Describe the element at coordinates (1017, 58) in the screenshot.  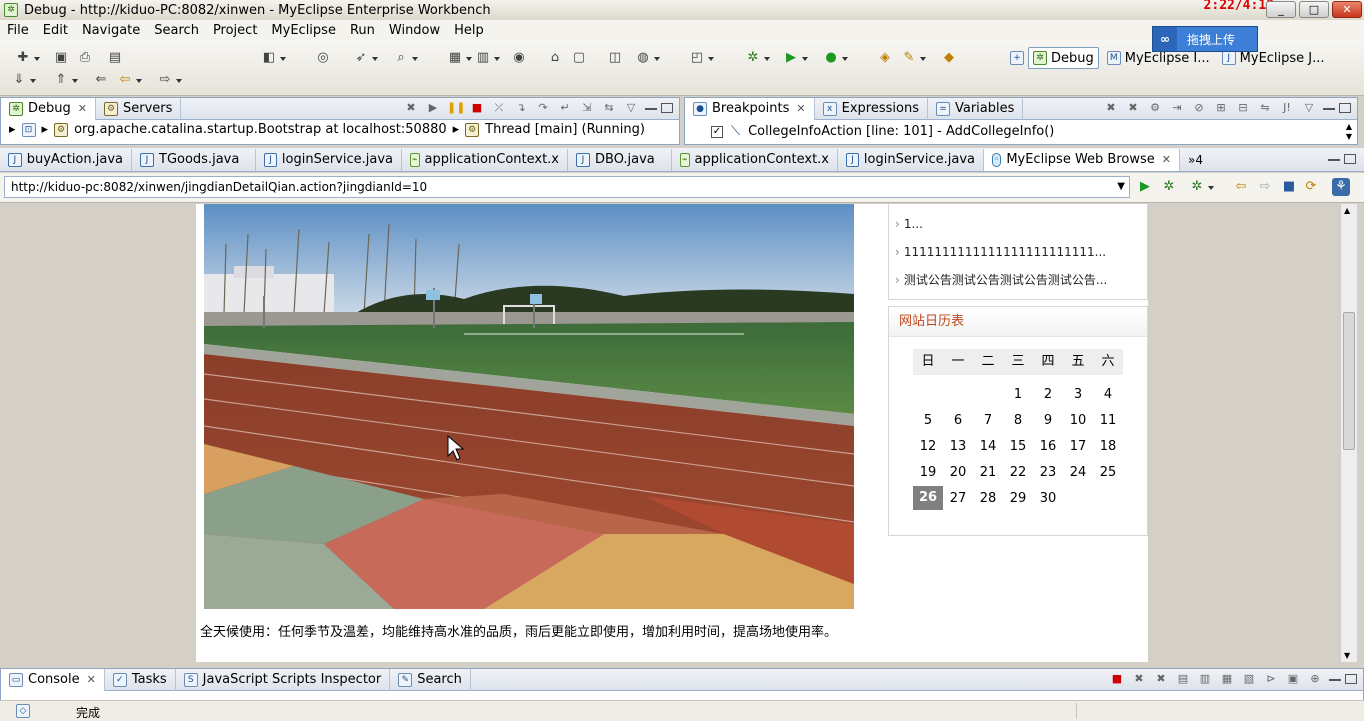
I see `open-perspective-icon: +` at that location.